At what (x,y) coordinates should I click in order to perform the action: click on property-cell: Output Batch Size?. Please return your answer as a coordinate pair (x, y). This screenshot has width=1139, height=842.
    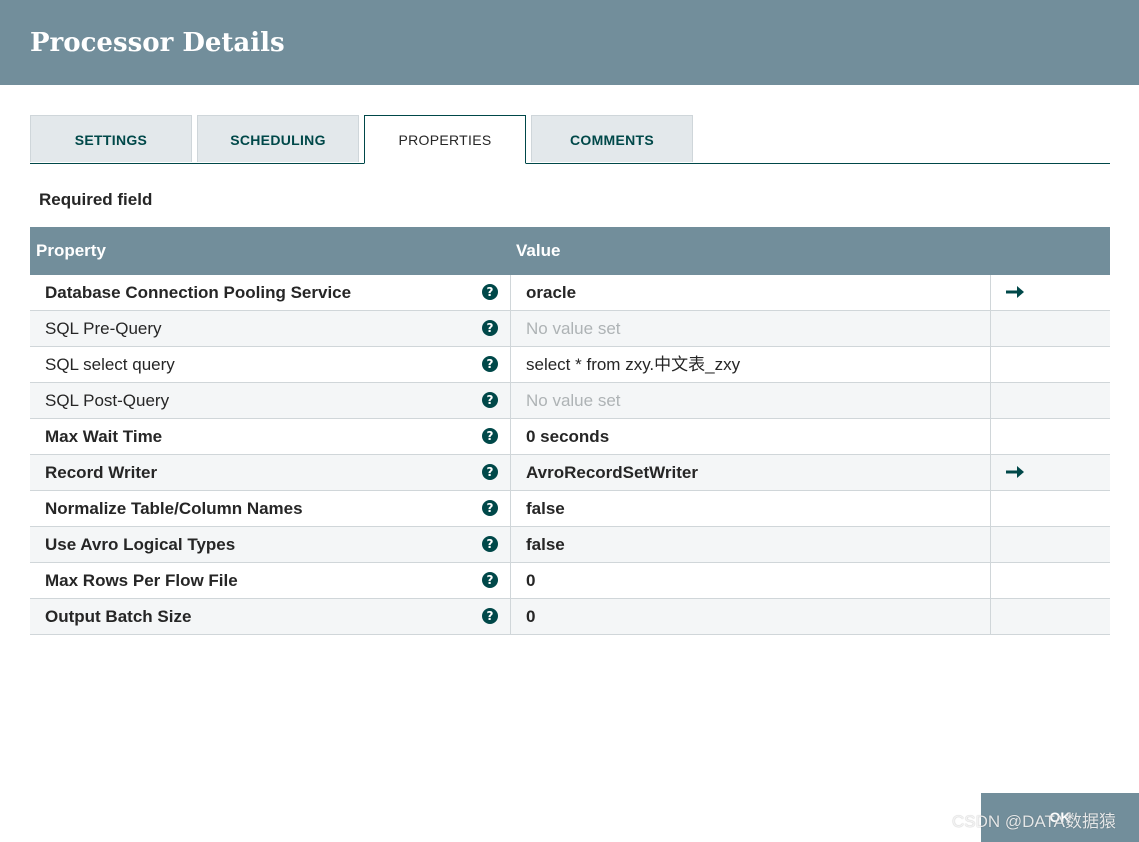
    Looking at the image, I should click on (270, 616).